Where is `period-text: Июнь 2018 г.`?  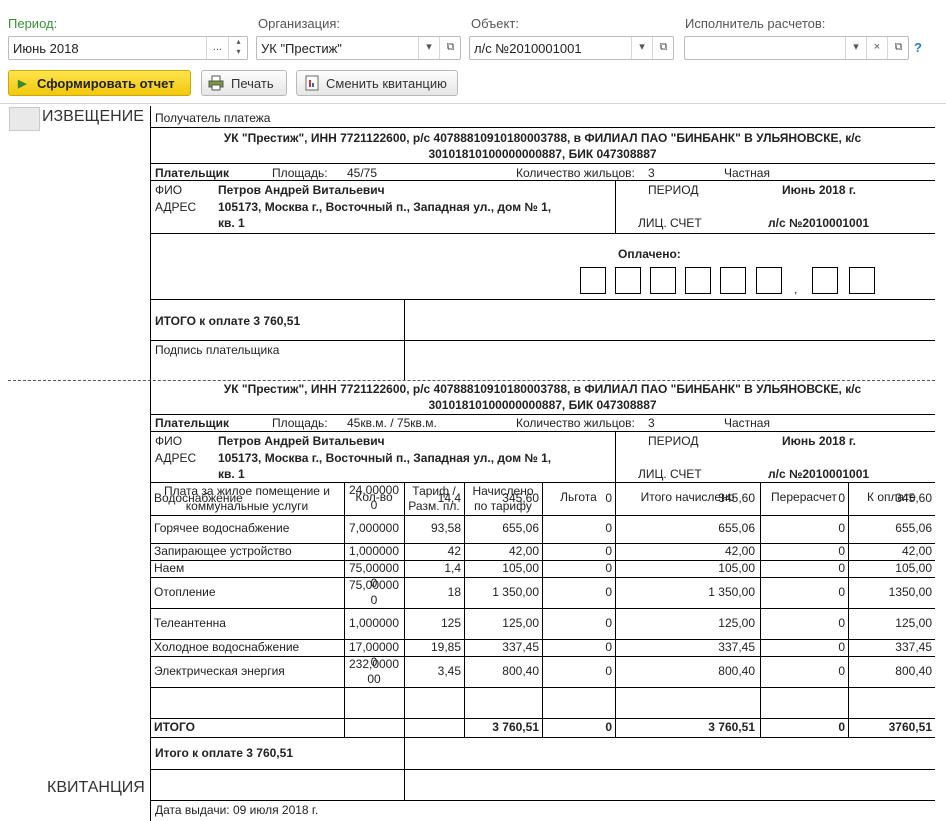
period-text: Июнь 2018 г. is located at coordinates (819, 190).